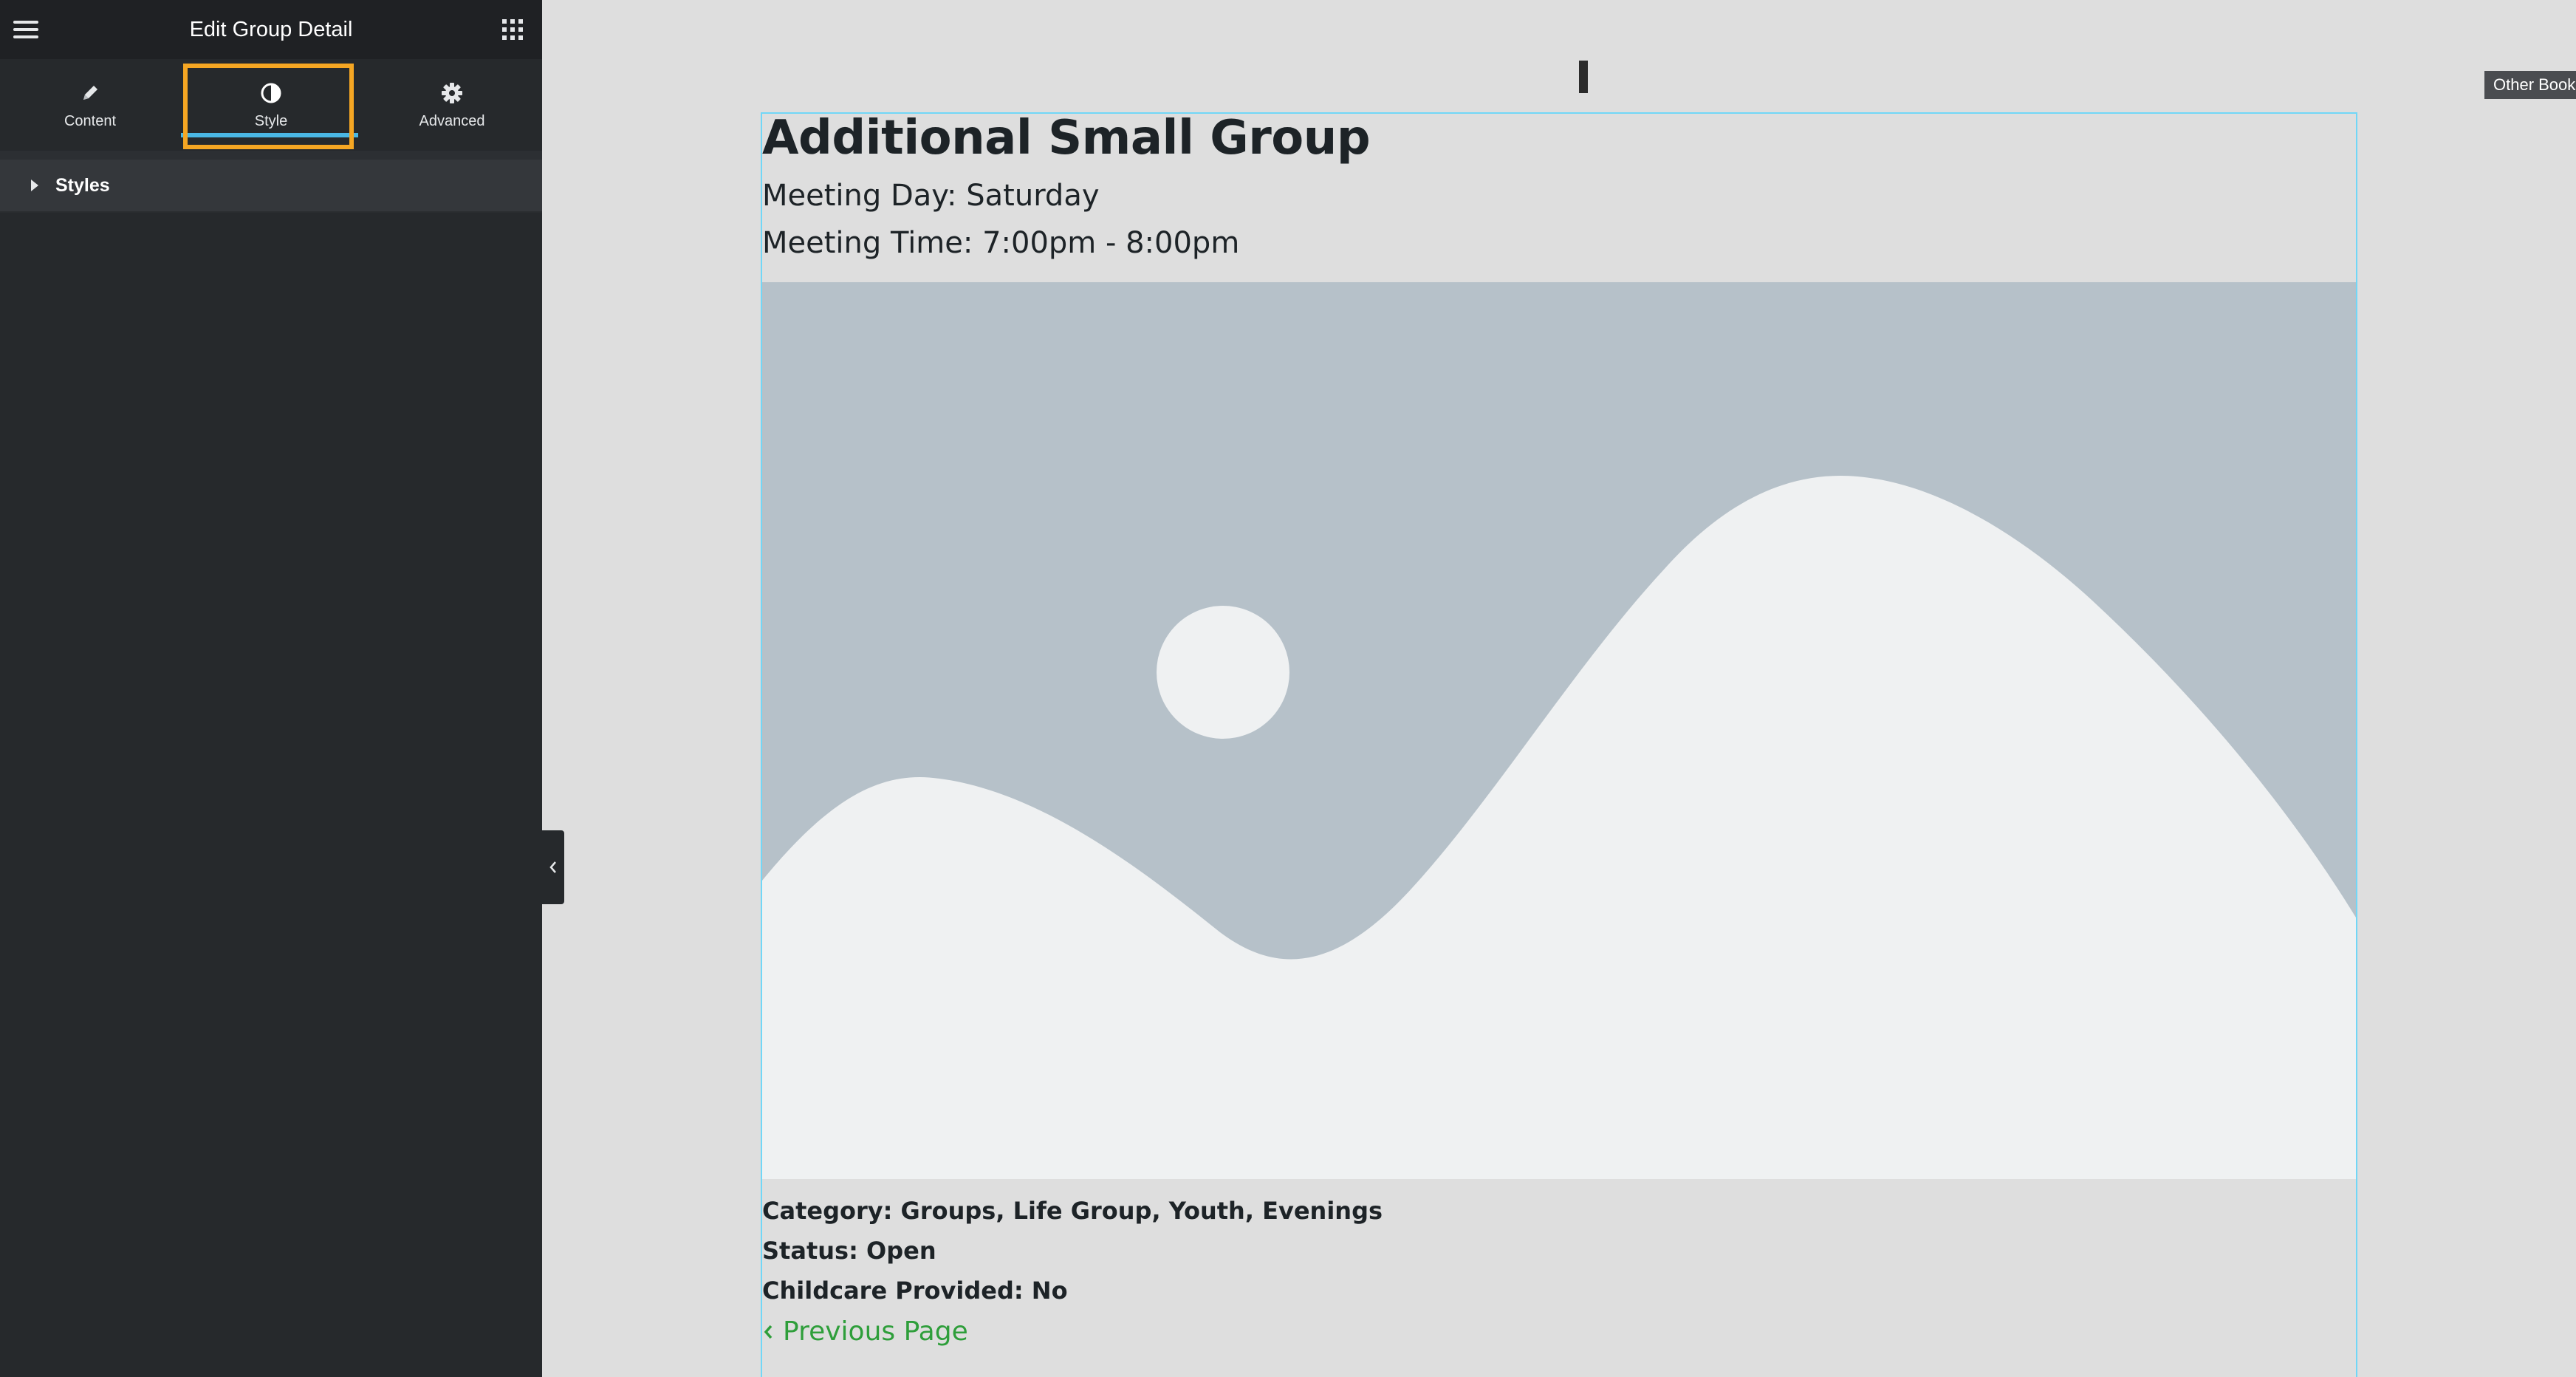 The height and width of the screenshot is (1377, 2576). Describe the element at coordinates (512, 29) in the screenshot. I see `apps-grid-icon` at that location.